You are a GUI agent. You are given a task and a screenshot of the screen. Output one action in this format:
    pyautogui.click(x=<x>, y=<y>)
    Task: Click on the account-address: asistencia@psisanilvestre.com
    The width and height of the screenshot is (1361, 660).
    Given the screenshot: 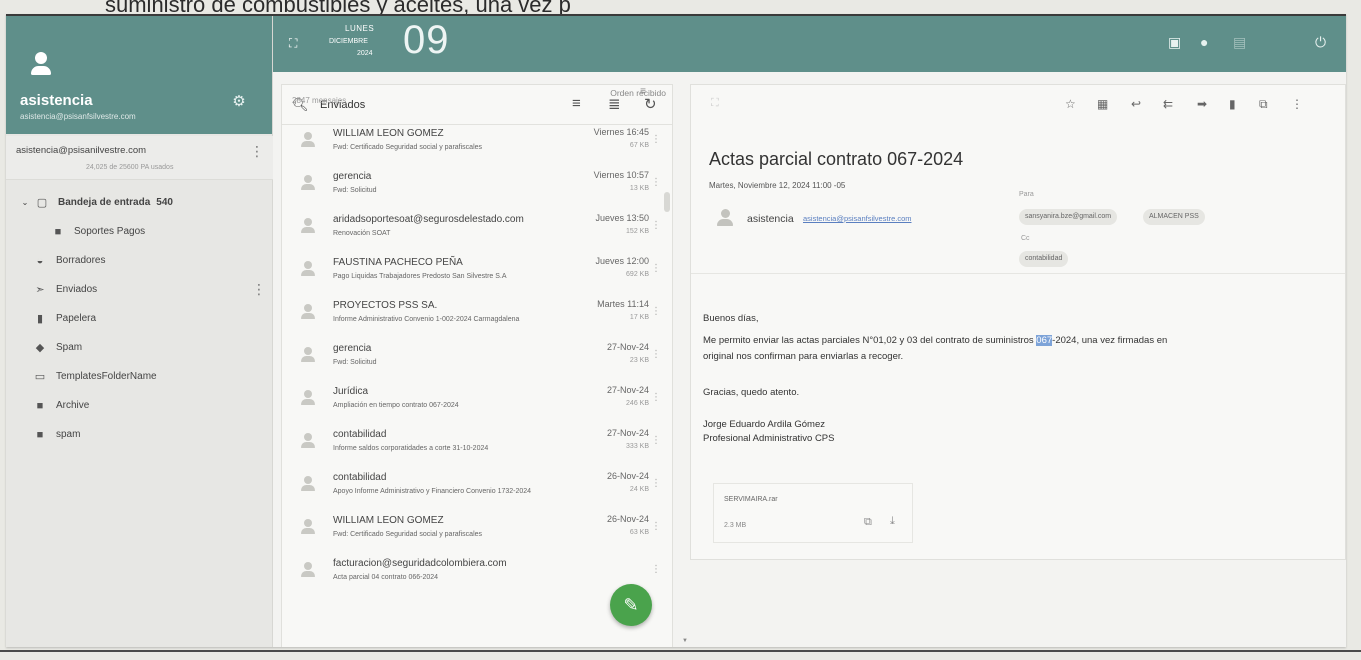 What is the action you would take?
    pyautogui.click(x=81, y=150)
    